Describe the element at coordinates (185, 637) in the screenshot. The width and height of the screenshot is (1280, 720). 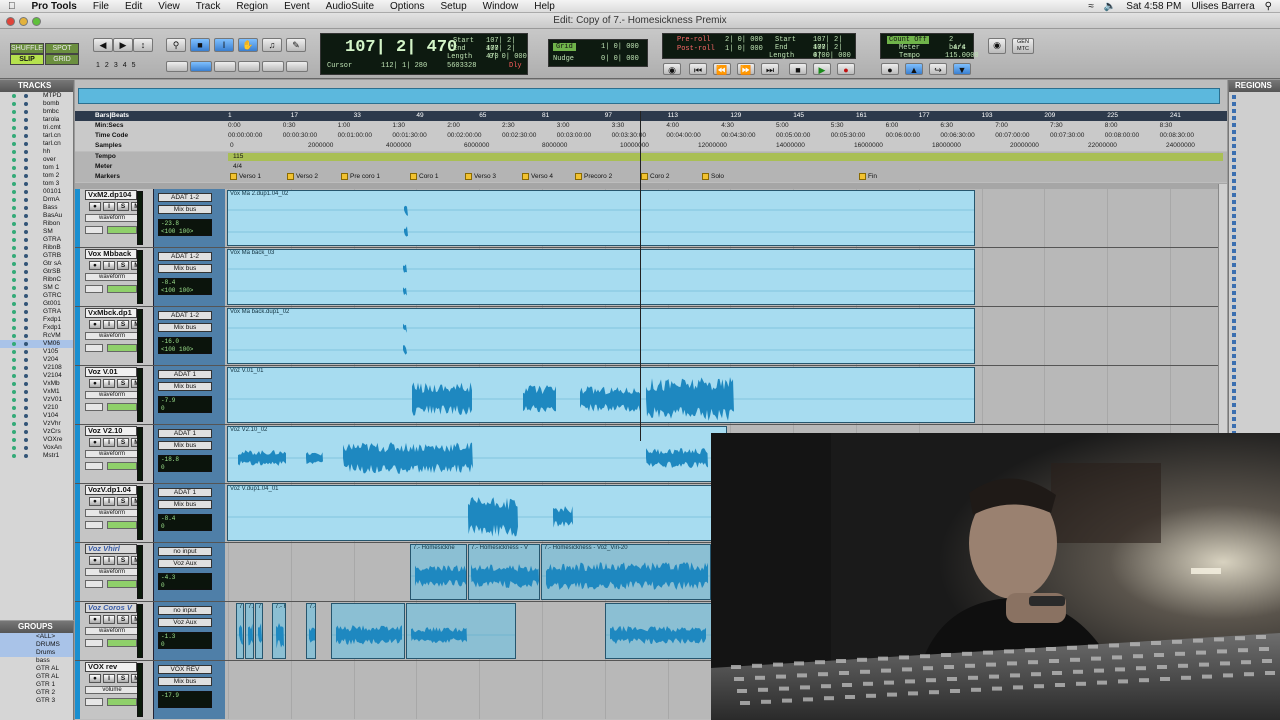
I see `track-volume-value: -1.3` at that location.